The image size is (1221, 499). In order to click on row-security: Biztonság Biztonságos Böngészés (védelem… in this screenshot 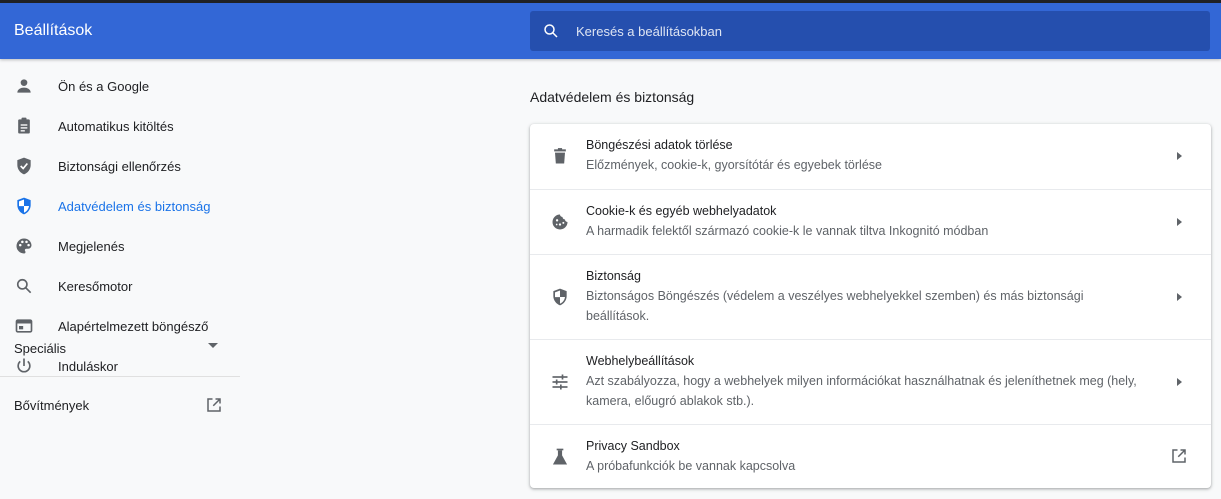, I will do `click(870, 296)`.